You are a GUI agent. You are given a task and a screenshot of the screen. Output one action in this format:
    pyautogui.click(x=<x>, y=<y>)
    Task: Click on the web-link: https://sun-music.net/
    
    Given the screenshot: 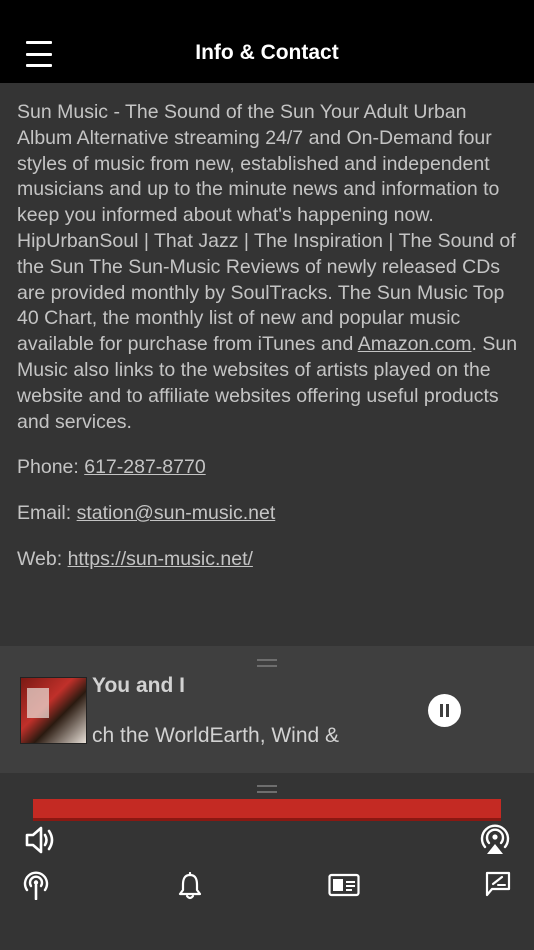 What is the action you would take?
    pyautogui.click(x=160, y=559)
    